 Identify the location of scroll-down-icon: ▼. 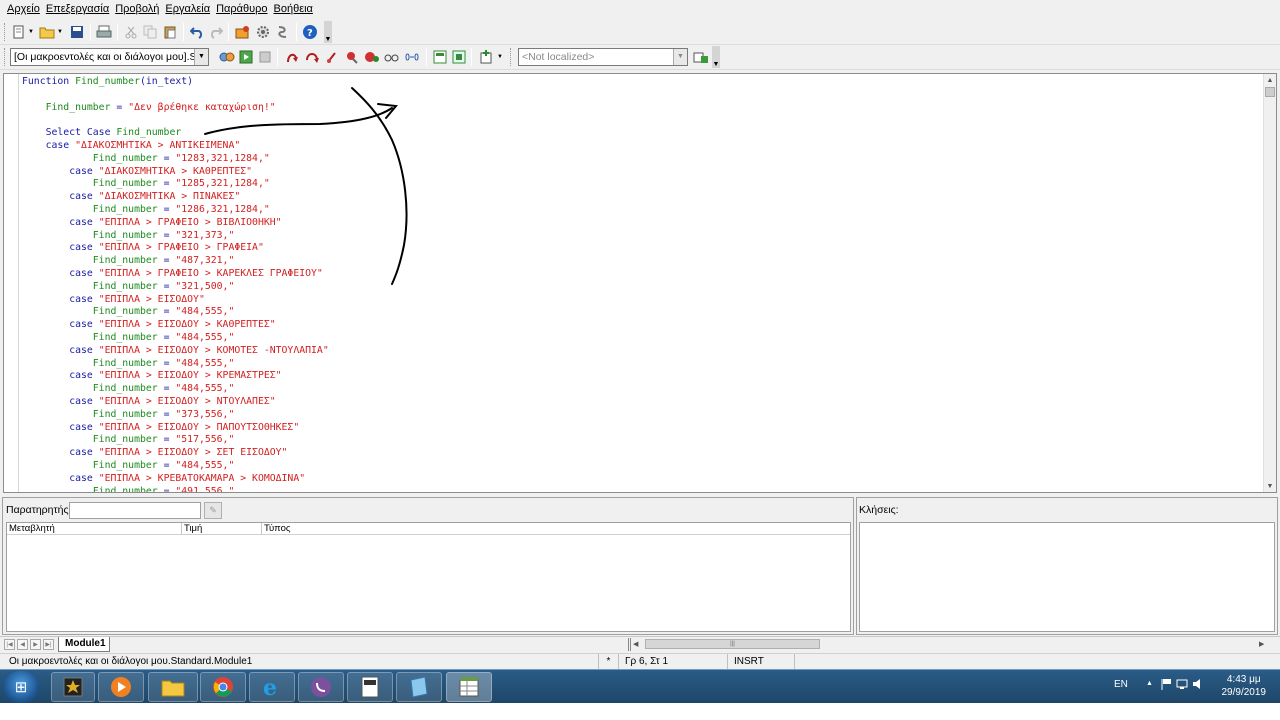
(1270, 486).